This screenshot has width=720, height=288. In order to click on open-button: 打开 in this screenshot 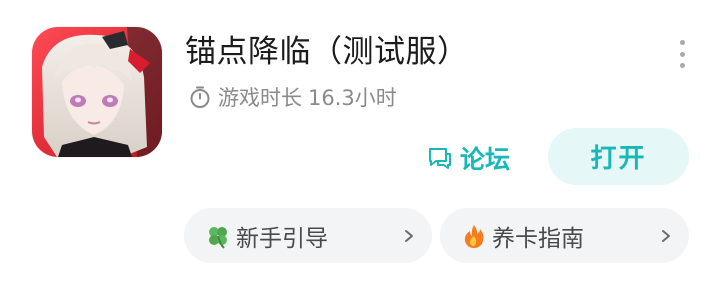, I will do `click(618, 156)`.